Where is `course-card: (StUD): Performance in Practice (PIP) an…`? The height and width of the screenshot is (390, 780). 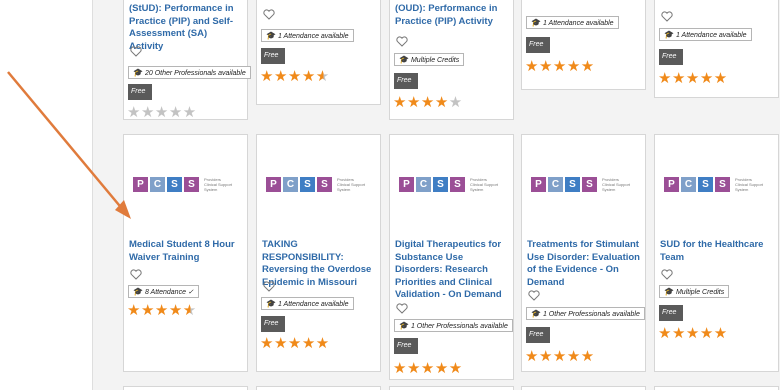 course-card: (StUD): Performance in Practice (PIP) an… is located at coordinates (187, 60).